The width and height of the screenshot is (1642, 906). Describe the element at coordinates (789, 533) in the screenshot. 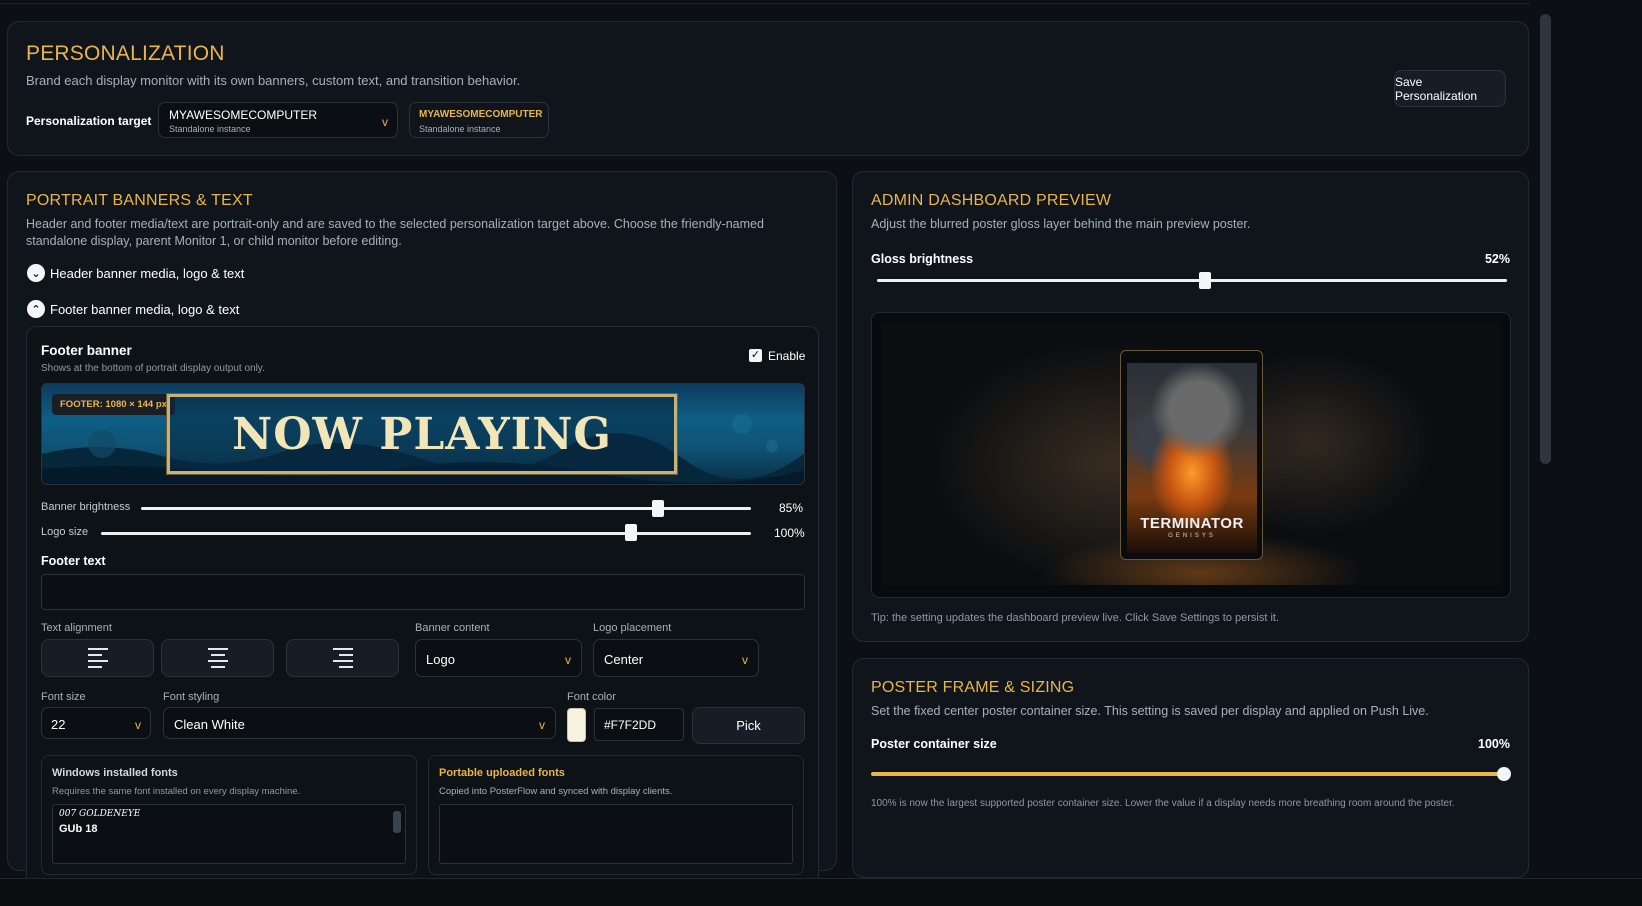

I see `logo-size-value: 100%` at that location.